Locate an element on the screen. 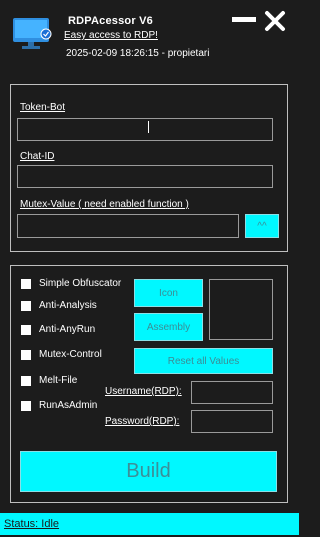 Image resolution: width=320 pixels, height=537 pixels. checkbox-label: Simple Obfuscator is located at coordinates (80, 283).